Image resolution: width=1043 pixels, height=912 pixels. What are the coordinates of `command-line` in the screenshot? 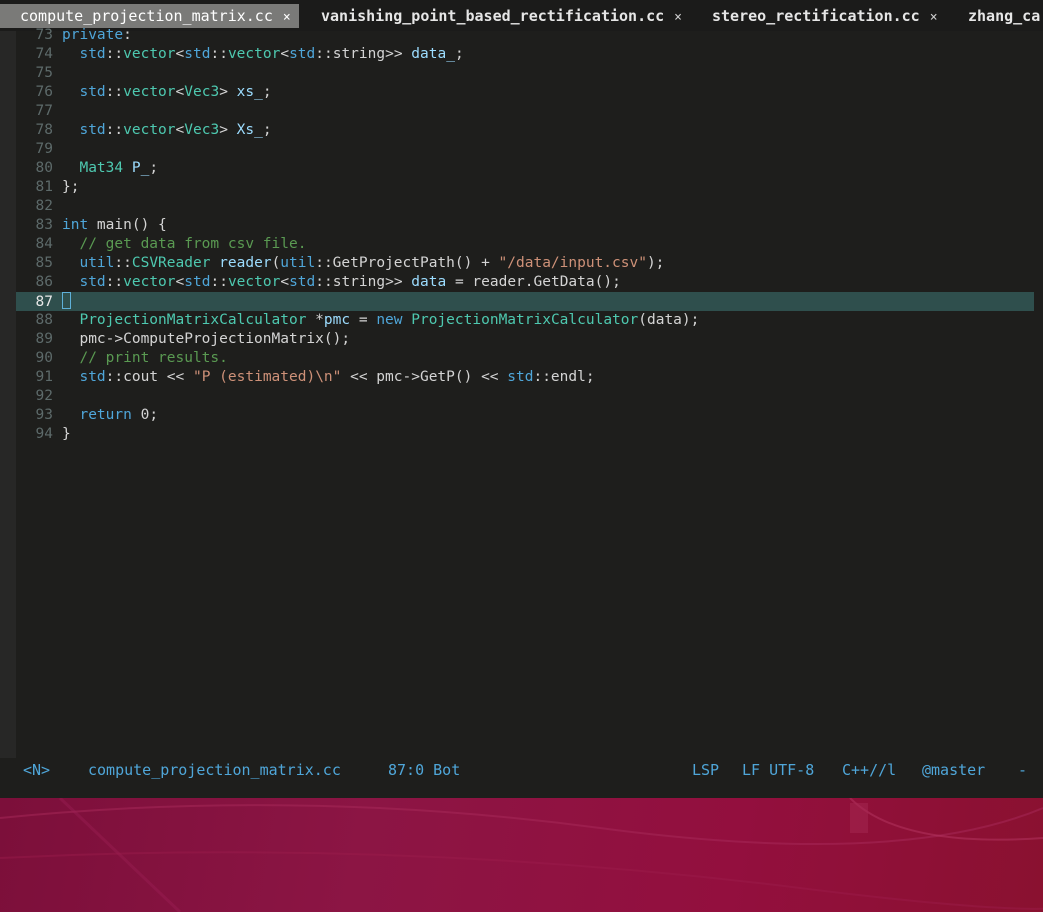 It's located at (521, 790).